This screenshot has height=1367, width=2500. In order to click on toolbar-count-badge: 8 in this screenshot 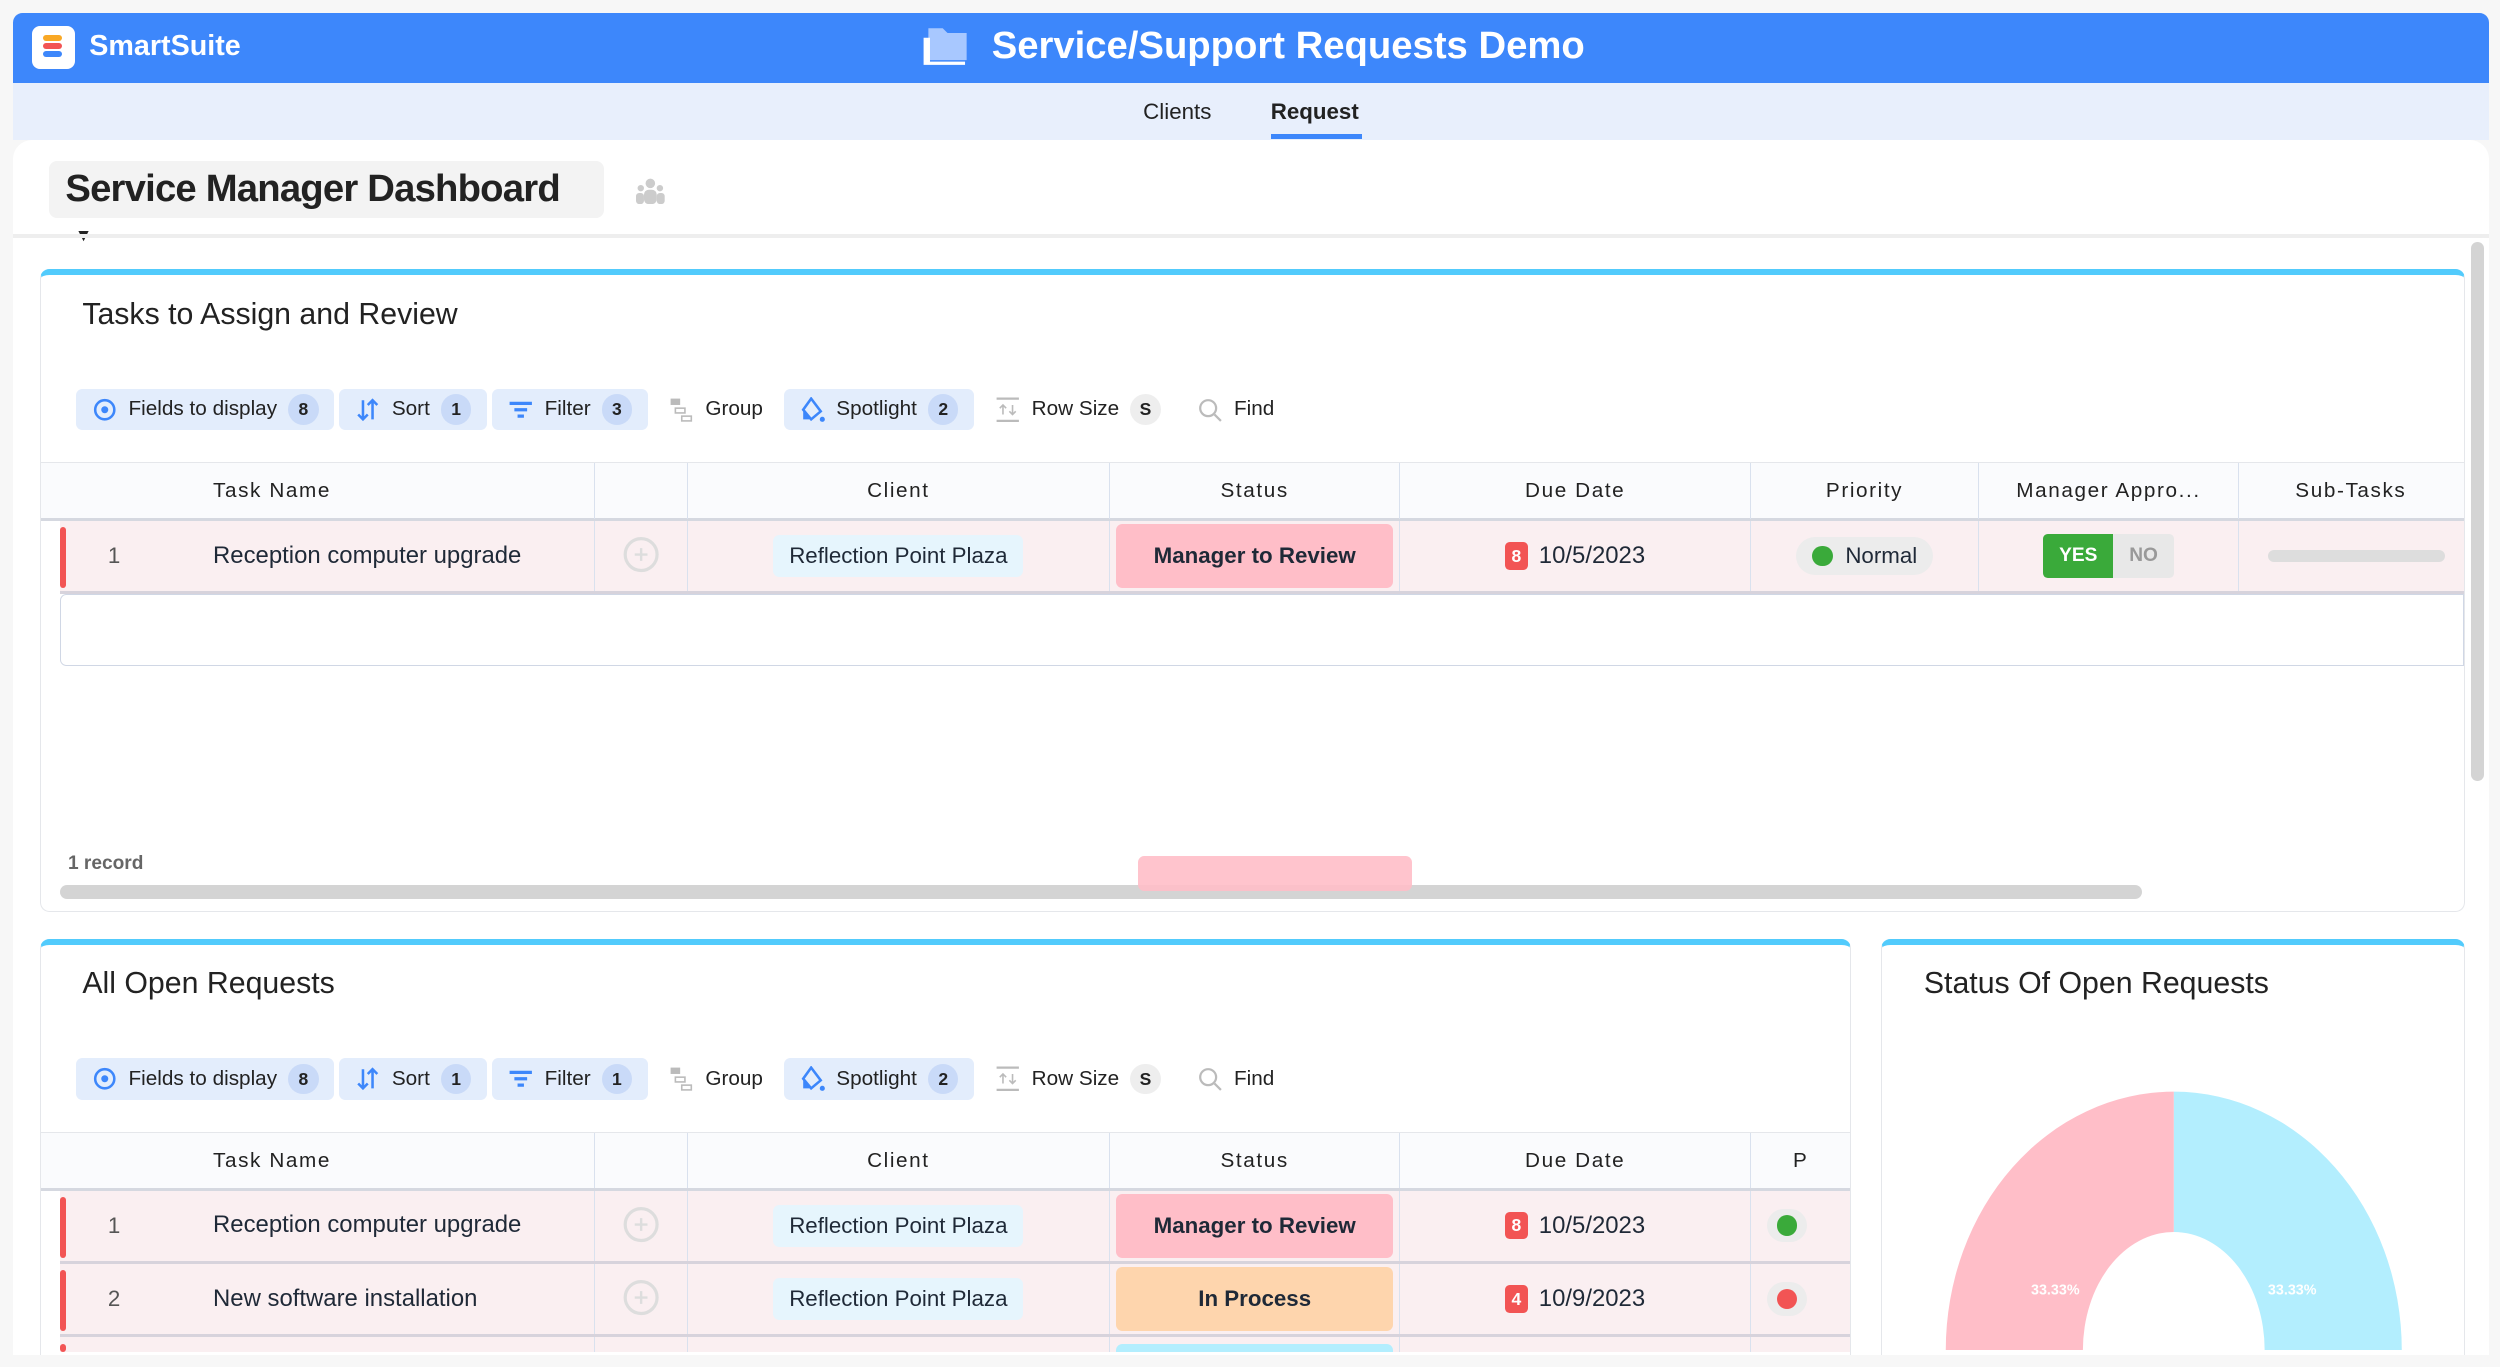, I will do `click(303, 1079)`.